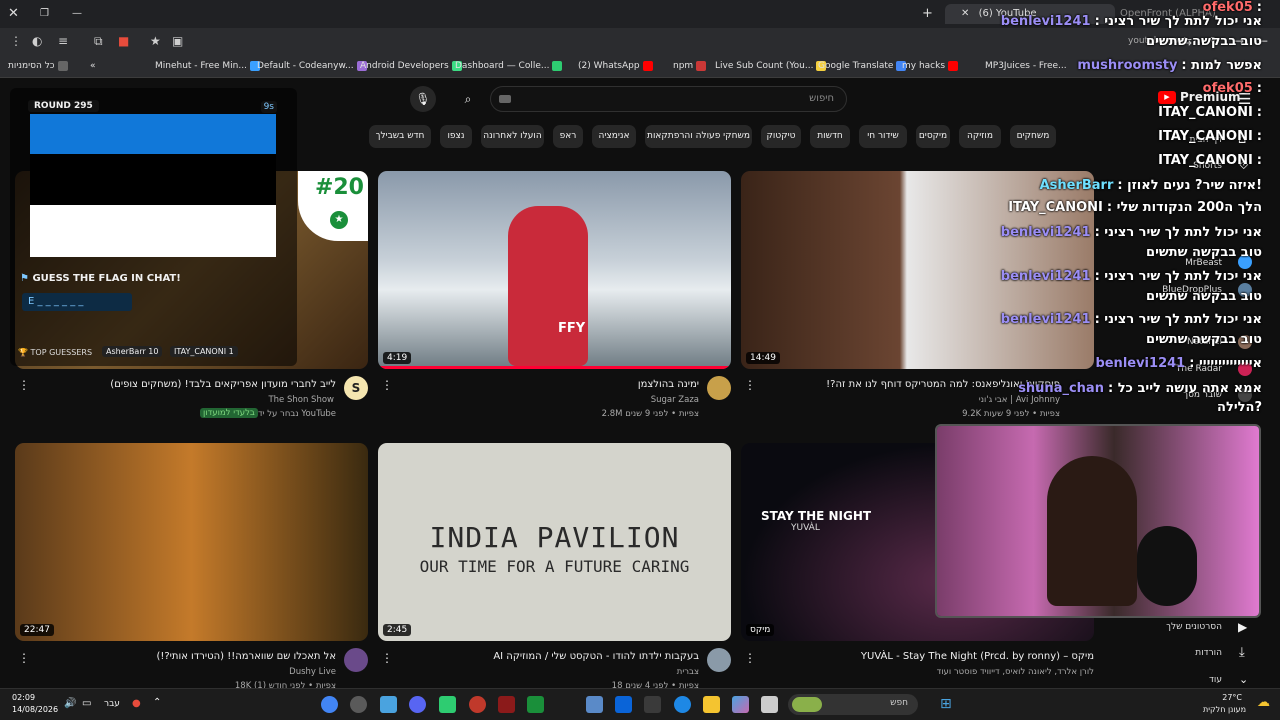  What do you see at coordinates (682, 704) in the screenshot?
I see `edge-icon` at bounding box center [682, 704].